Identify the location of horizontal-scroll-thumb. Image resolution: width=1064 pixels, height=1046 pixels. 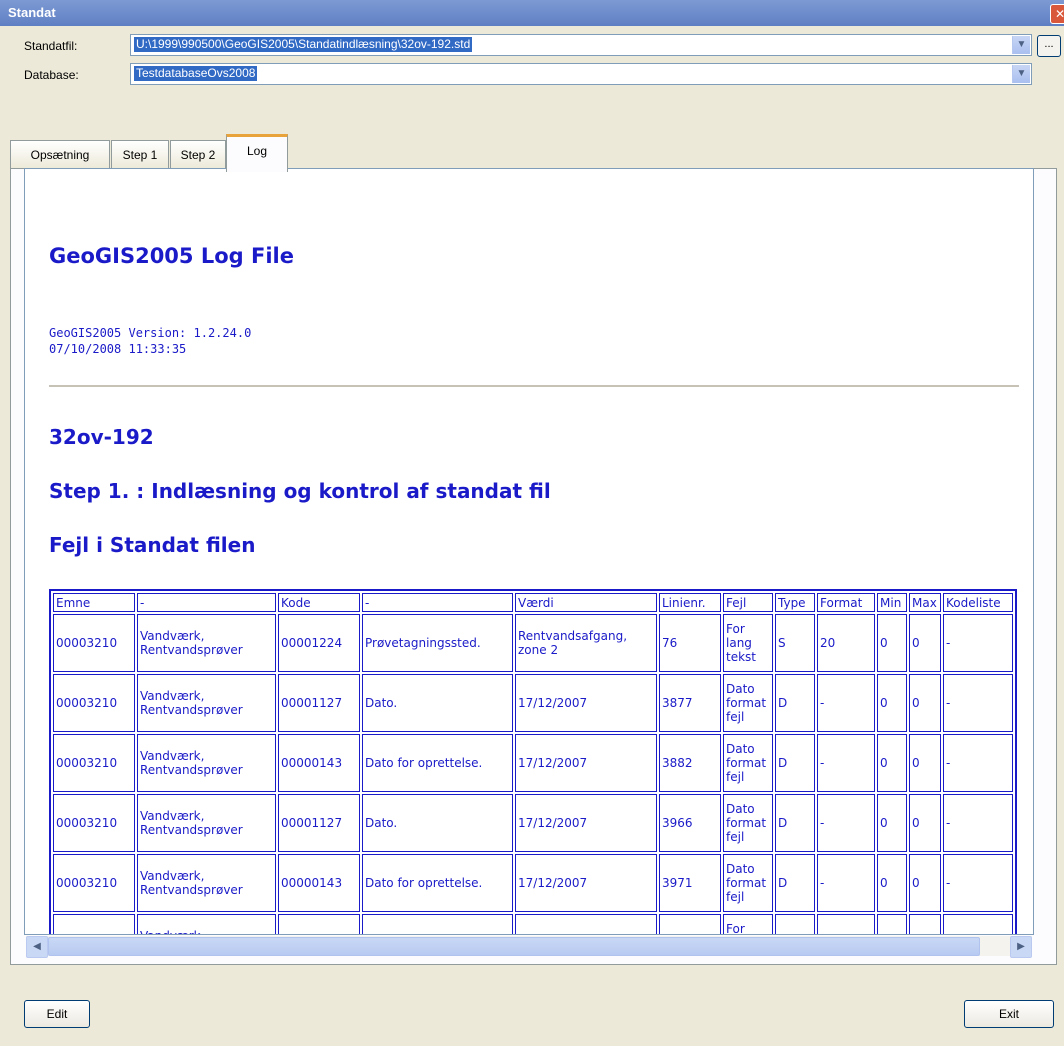
(514, 946).